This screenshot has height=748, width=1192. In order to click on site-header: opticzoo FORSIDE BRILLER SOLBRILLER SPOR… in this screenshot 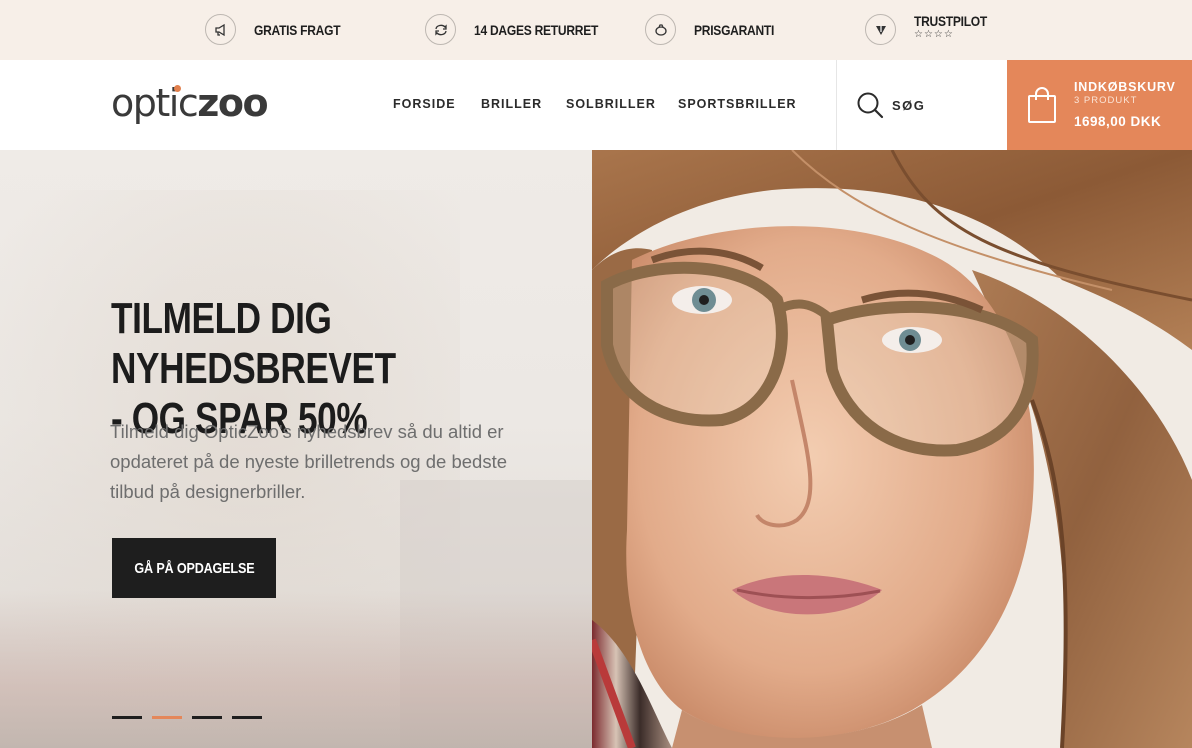, I will do `click(596, 105)`.